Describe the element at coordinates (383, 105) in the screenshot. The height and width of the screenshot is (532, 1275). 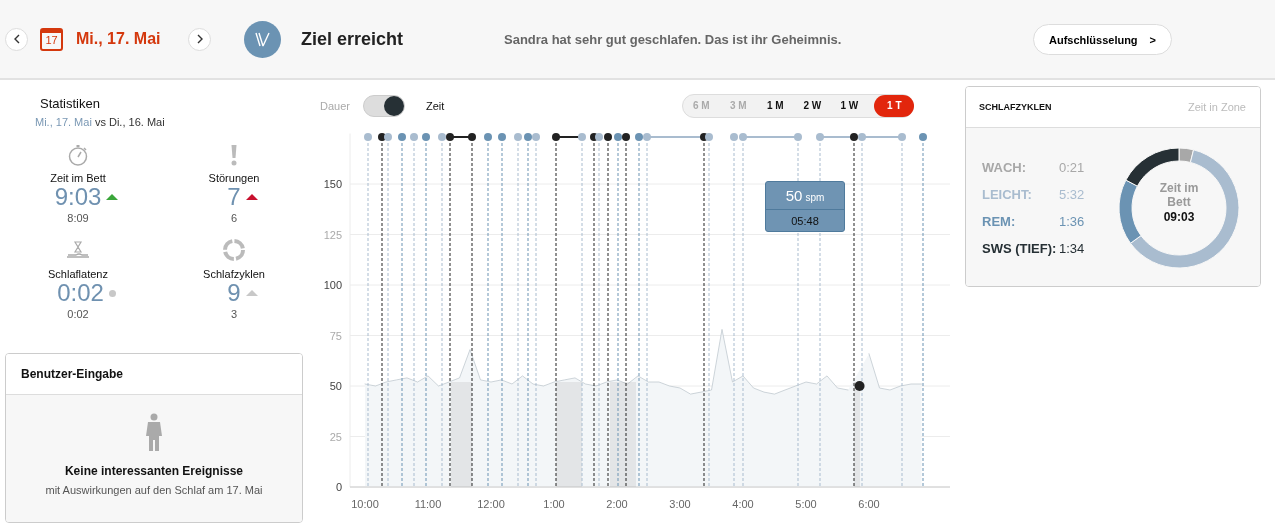
I see `mode-toggle` at that location.